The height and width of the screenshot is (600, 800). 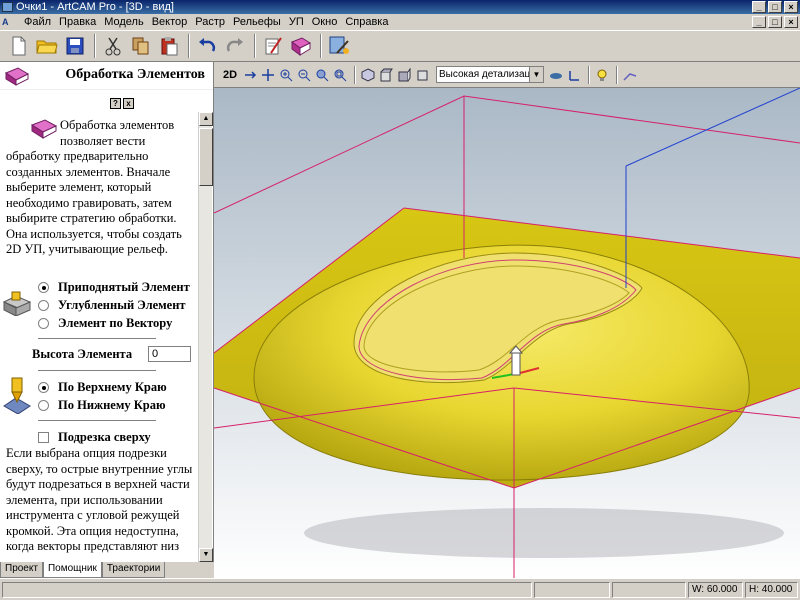 I want to click on option-bottom-edge: По Нижнему Краю, so click(x=102, y=405).